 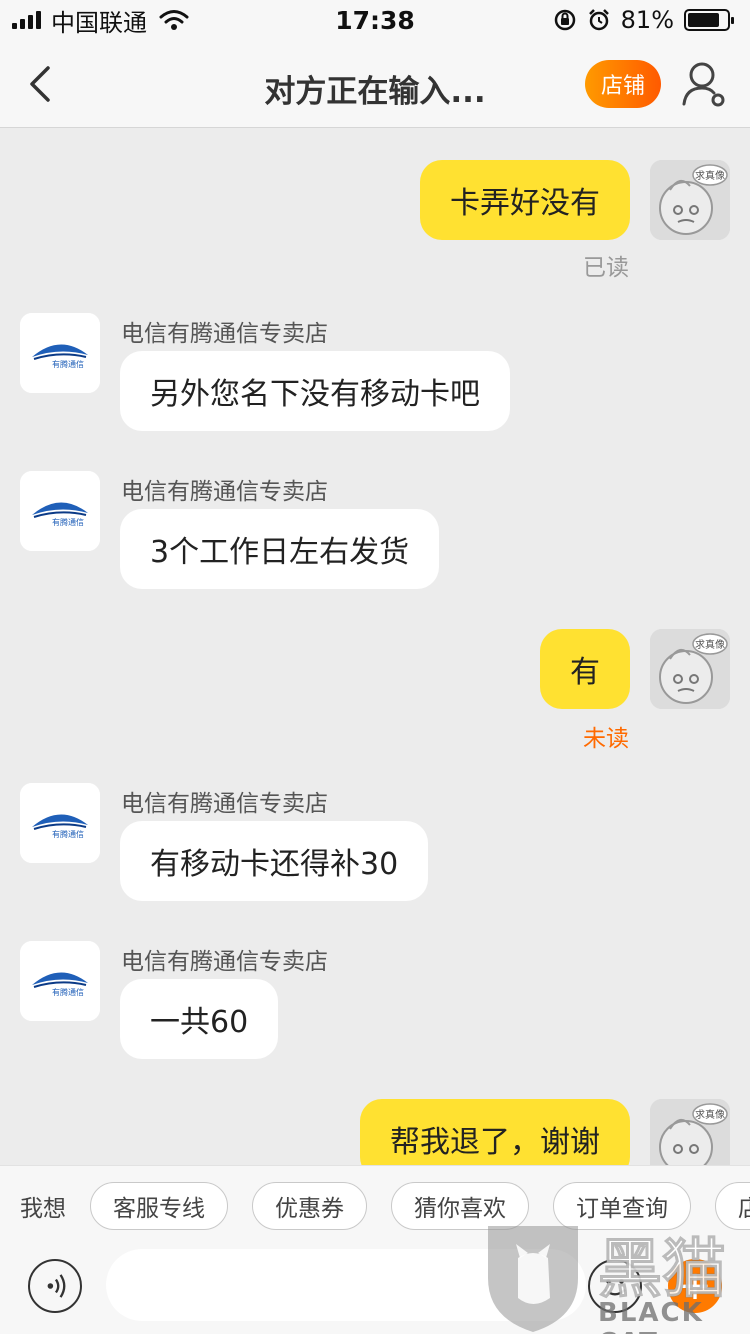 What do you see at coordinates (309, 1205) in the screenshot?
I see `chip-coupons: 优惠券` at bounding box center [309, 1205].